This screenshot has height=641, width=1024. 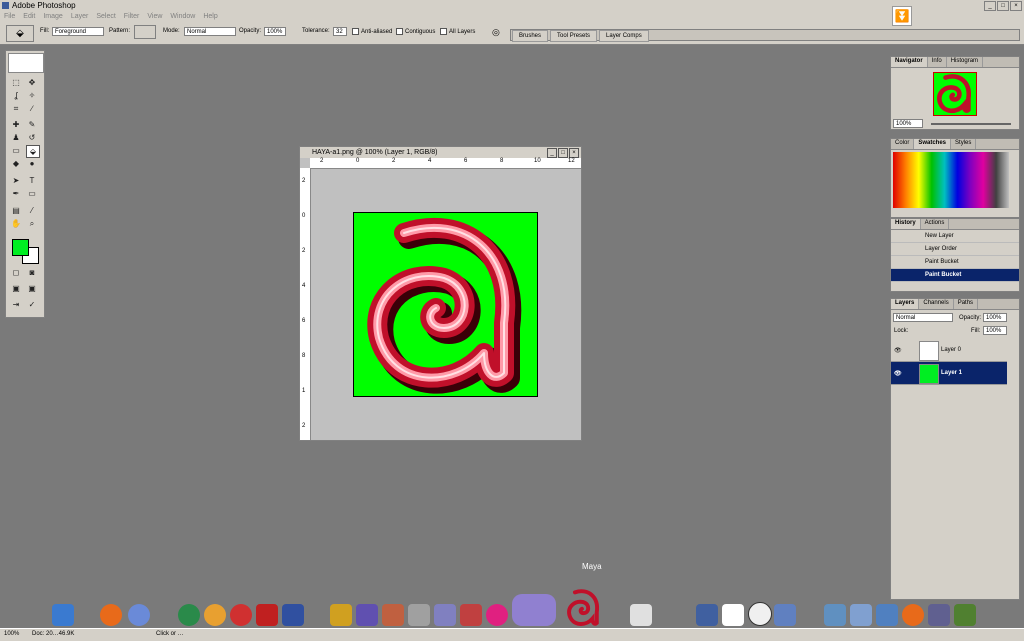 I want to click on menu-view: View, so click(x=154, y=16).